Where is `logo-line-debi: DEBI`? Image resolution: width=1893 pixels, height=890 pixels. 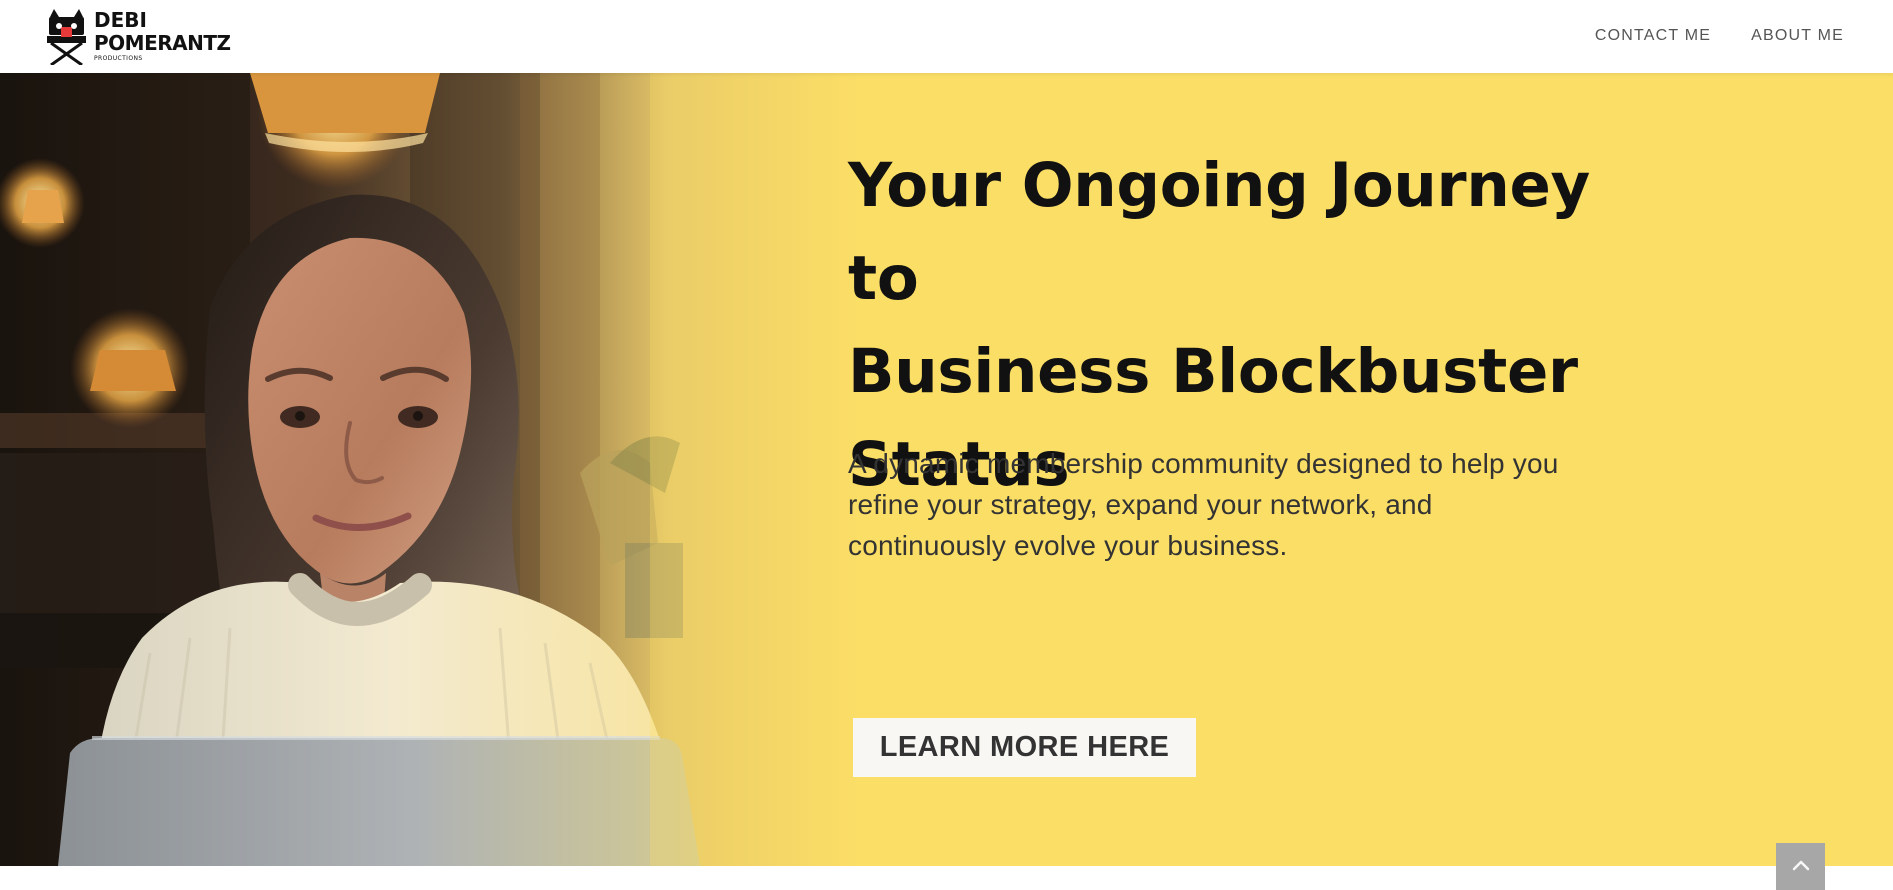 logo-line-debi: DEBI is located at coordinates (120, 20).